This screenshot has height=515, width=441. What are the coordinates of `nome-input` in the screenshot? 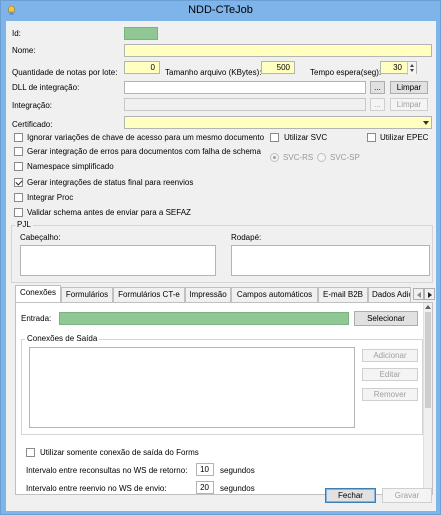 It's located at (278, 50).